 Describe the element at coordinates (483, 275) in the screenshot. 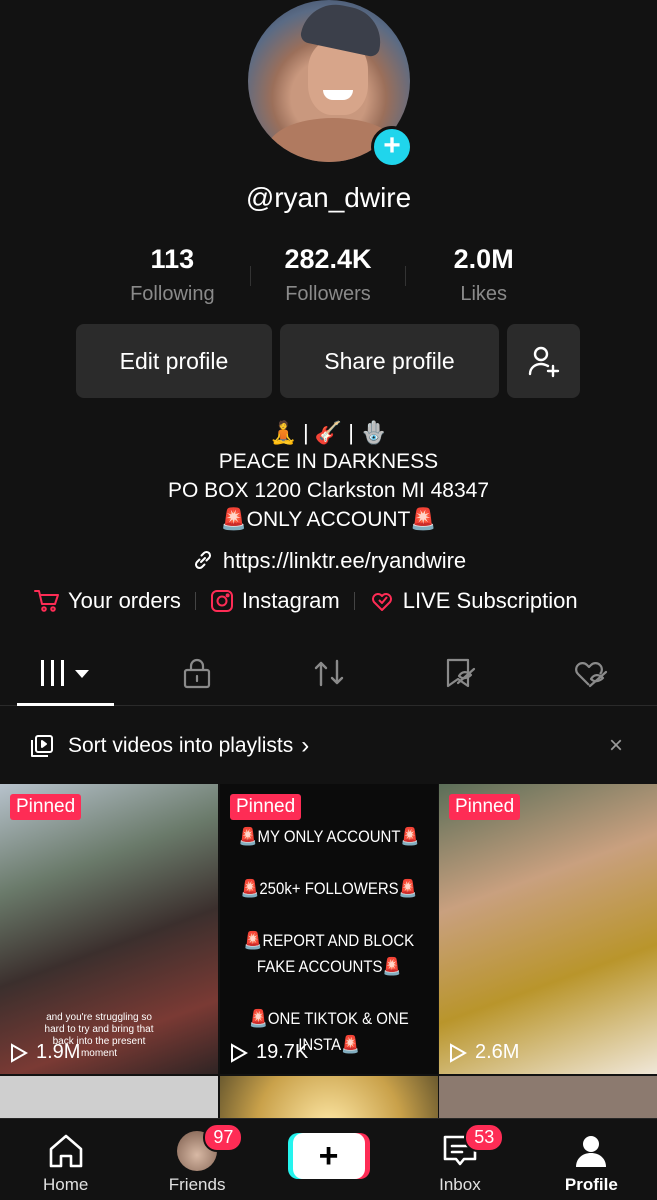

I see `stat-likes: 2.0M Likes` at that location.